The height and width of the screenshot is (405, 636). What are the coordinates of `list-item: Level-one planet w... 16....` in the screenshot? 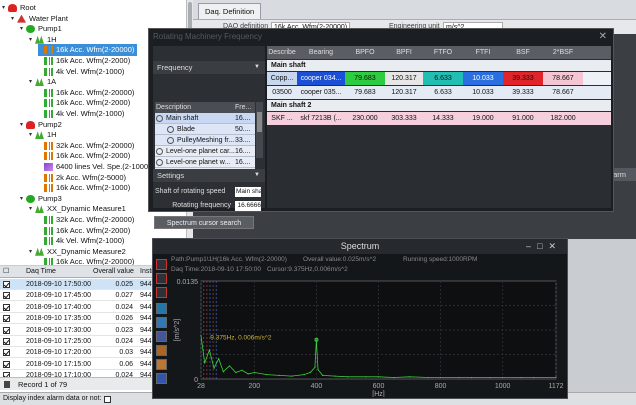 It's located at (205, 162).